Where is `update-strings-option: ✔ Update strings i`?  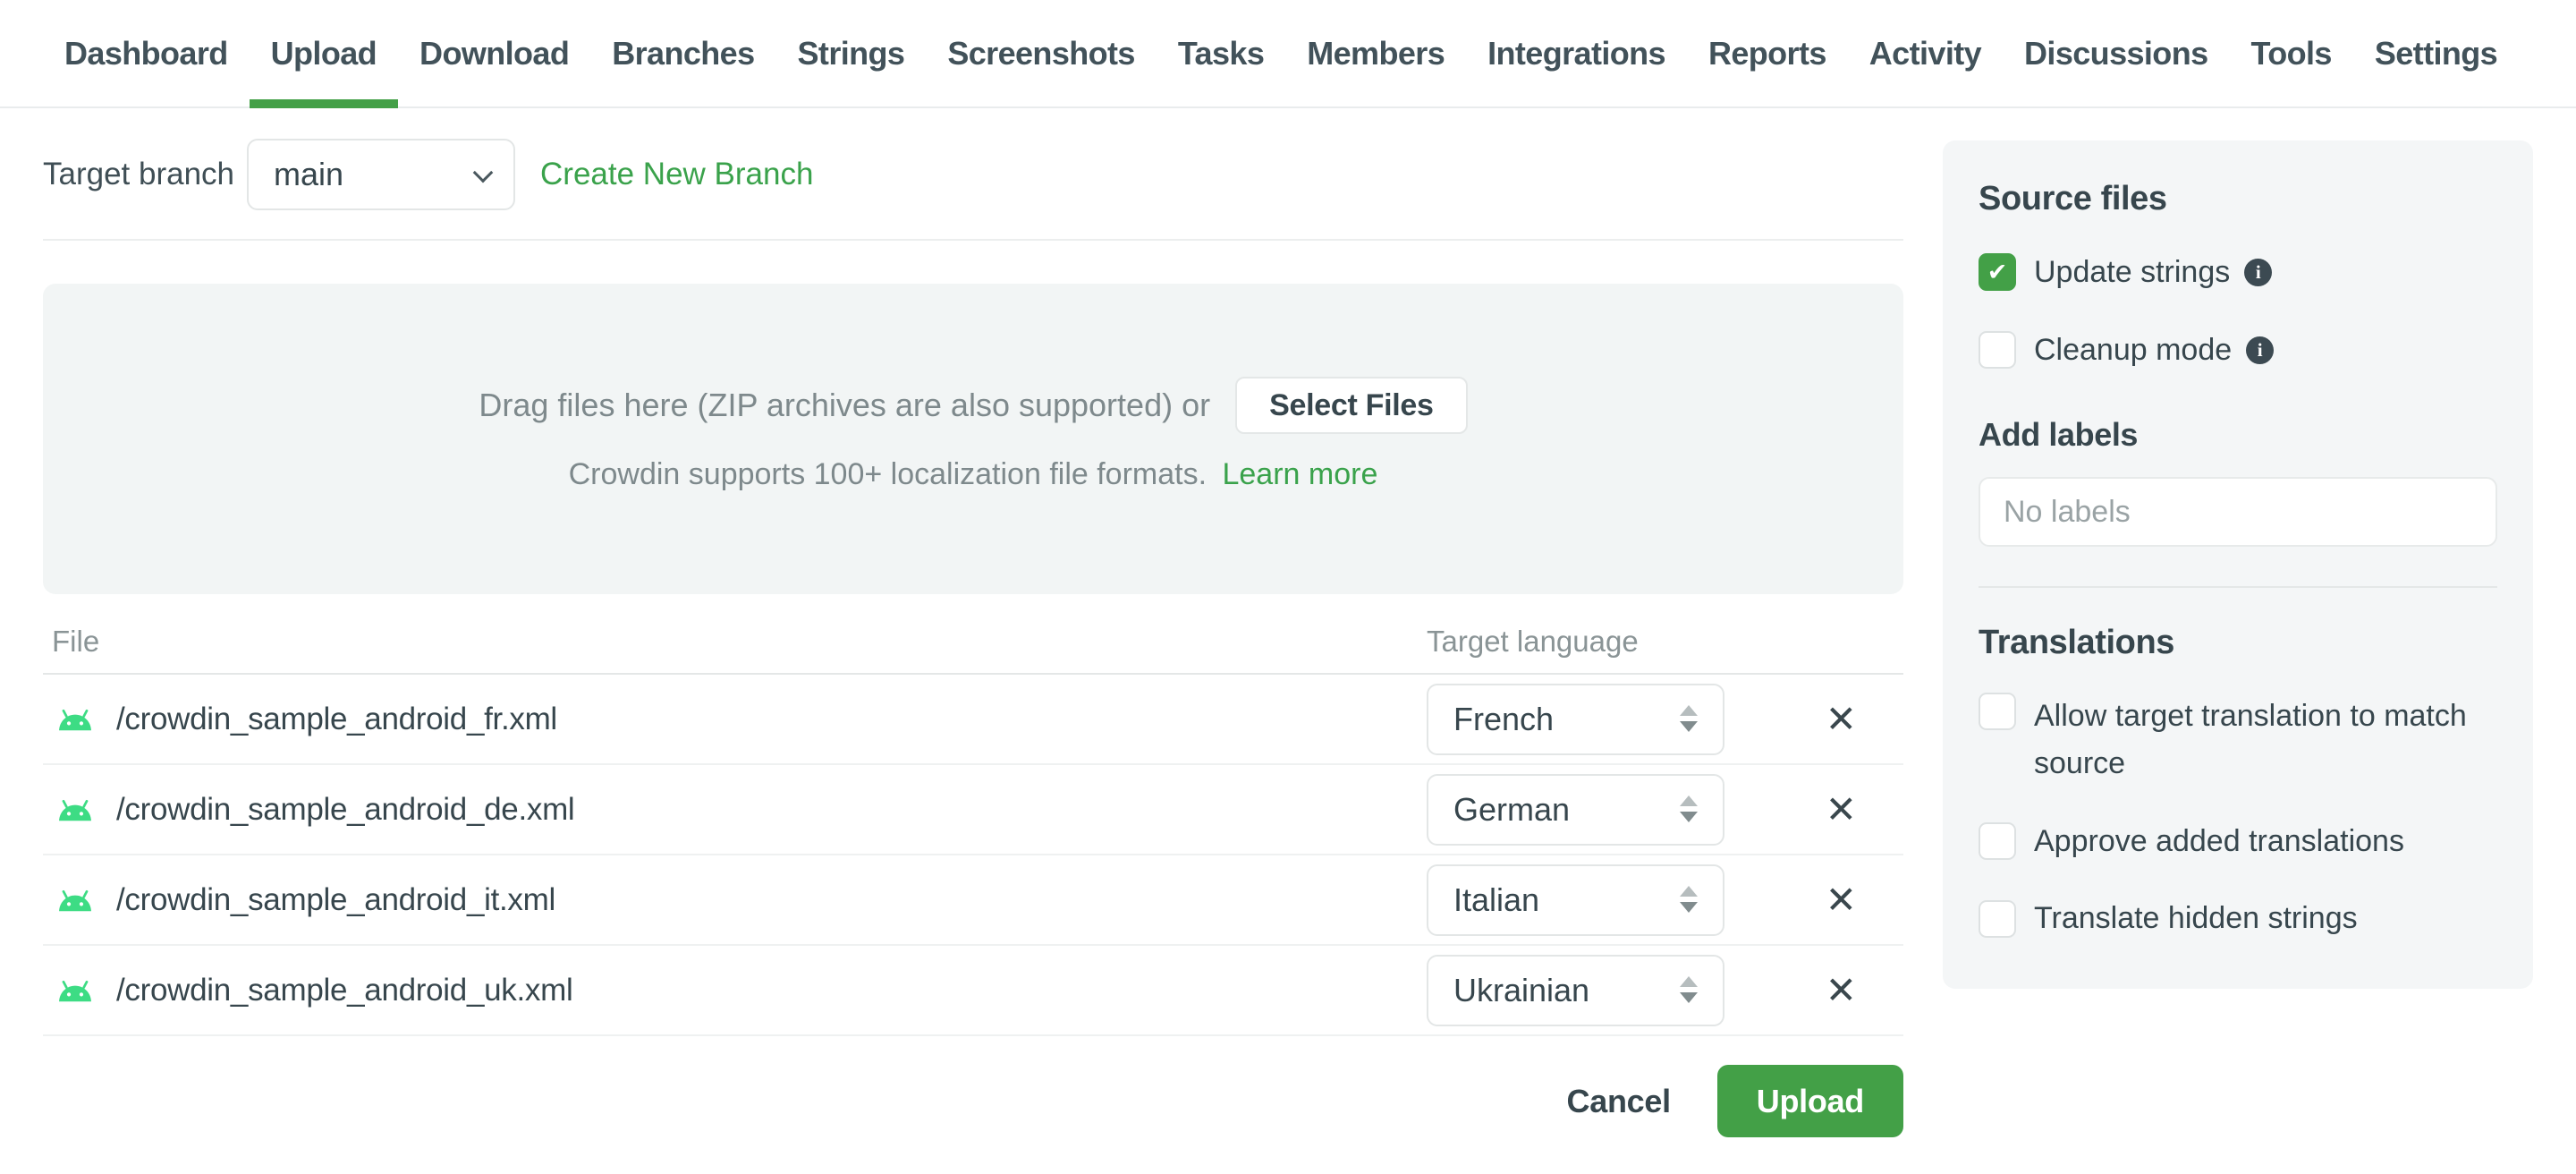
update-strings-option: ✔ Update strings i is located at coordinates (2238, 272).